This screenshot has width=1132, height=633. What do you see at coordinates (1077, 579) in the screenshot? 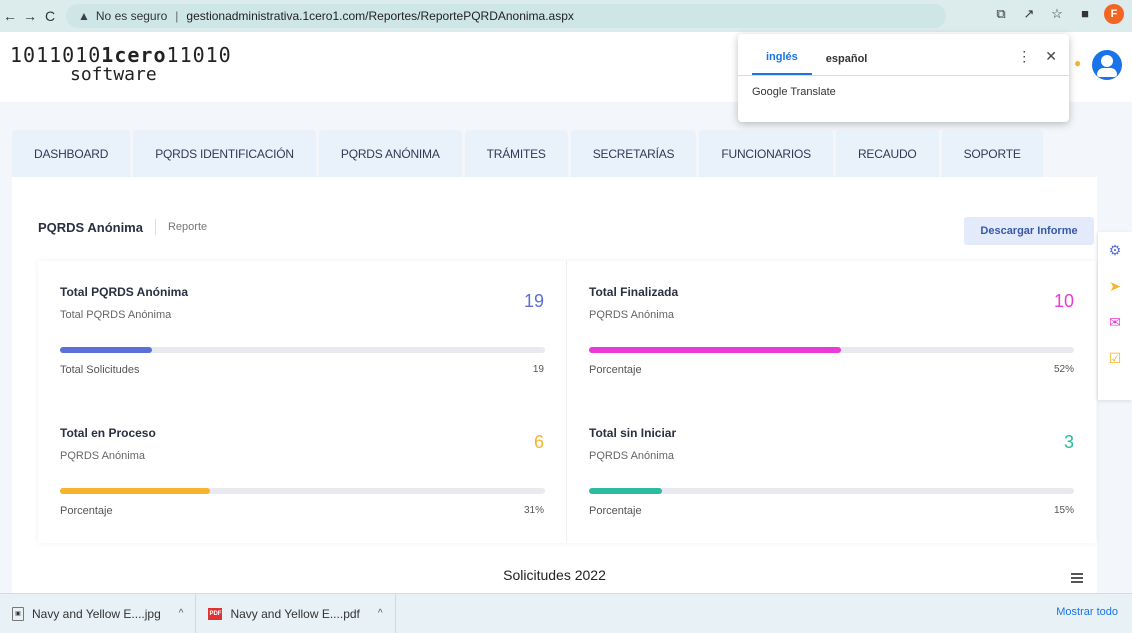
I see `chart-menu-icon` at bounding box center [1077, 579].